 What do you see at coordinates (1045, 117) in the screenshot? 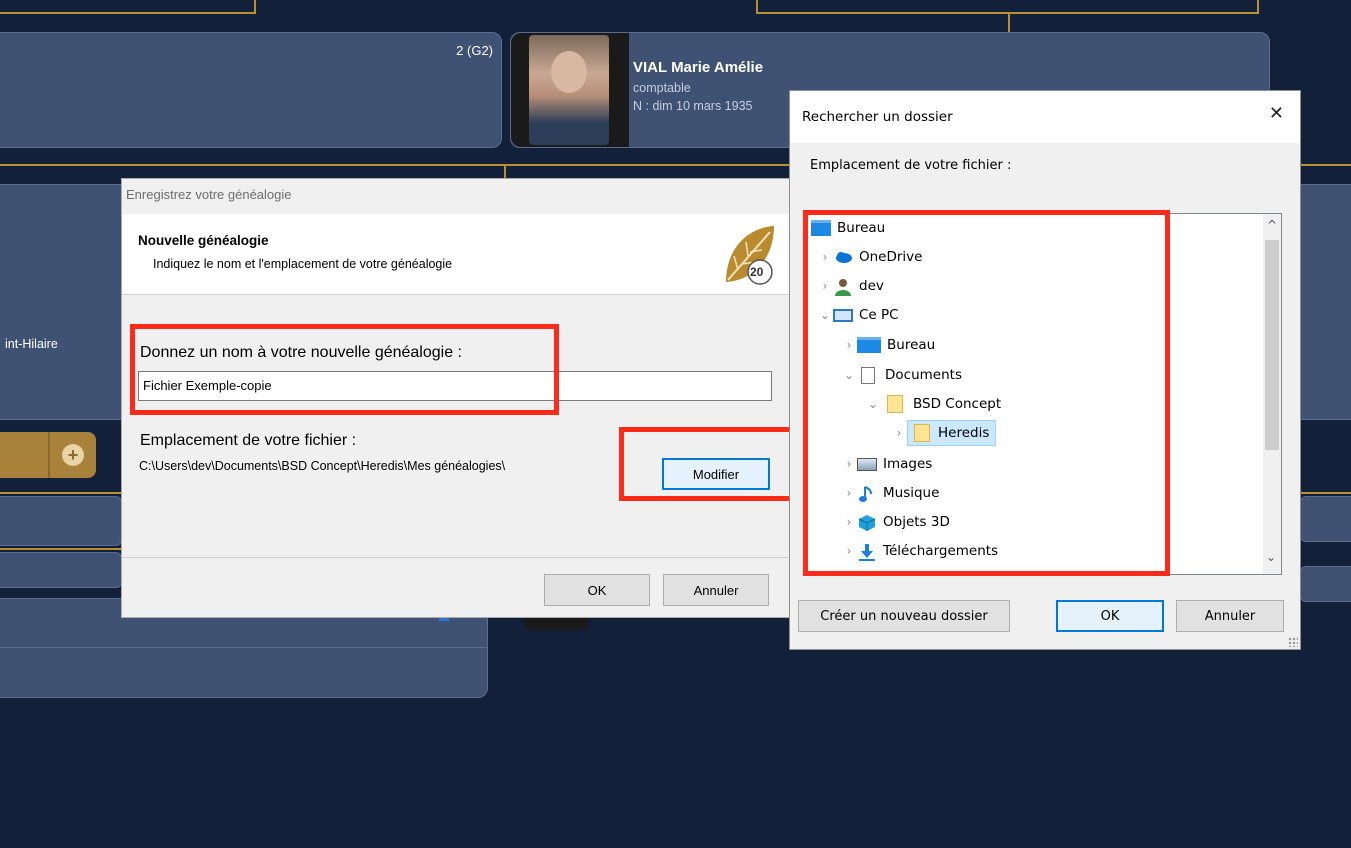
I see `title-bar: Rechercher un dossier ✕` at bounding box center [1045, 117].